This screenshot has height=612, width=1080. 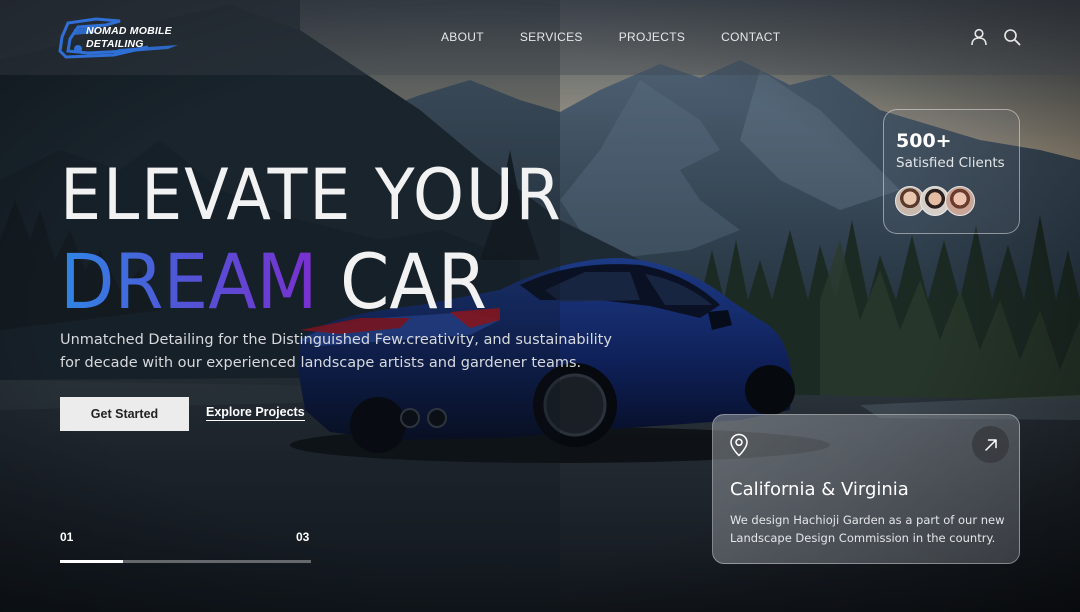 I want to click on location-title: California & Virginia, so click(x=819, y=489).